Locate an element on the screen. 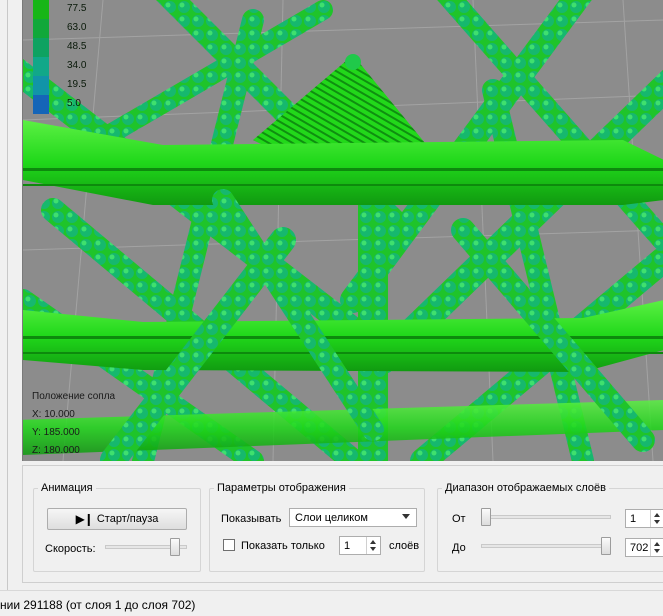 The height and width of the screenshot is (616, 663). chevron-down-icon is located at coordinates (406, 516).